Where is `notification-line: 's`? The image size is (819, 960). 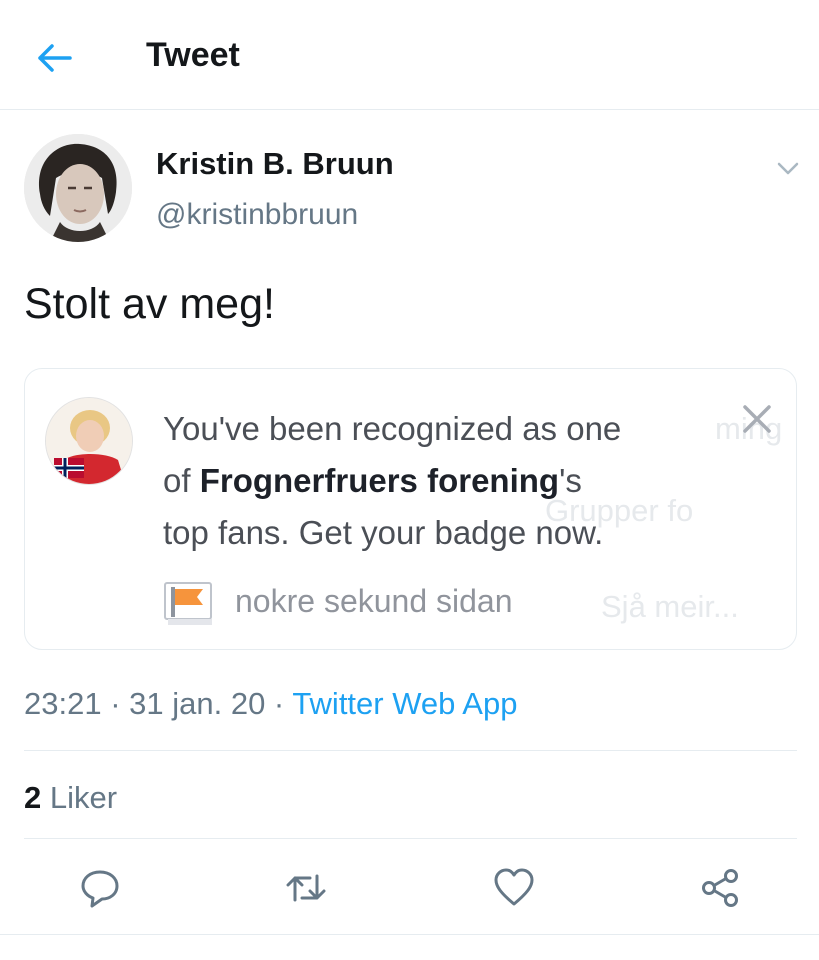
notification-line: 's is located at coordinates (570, 480).